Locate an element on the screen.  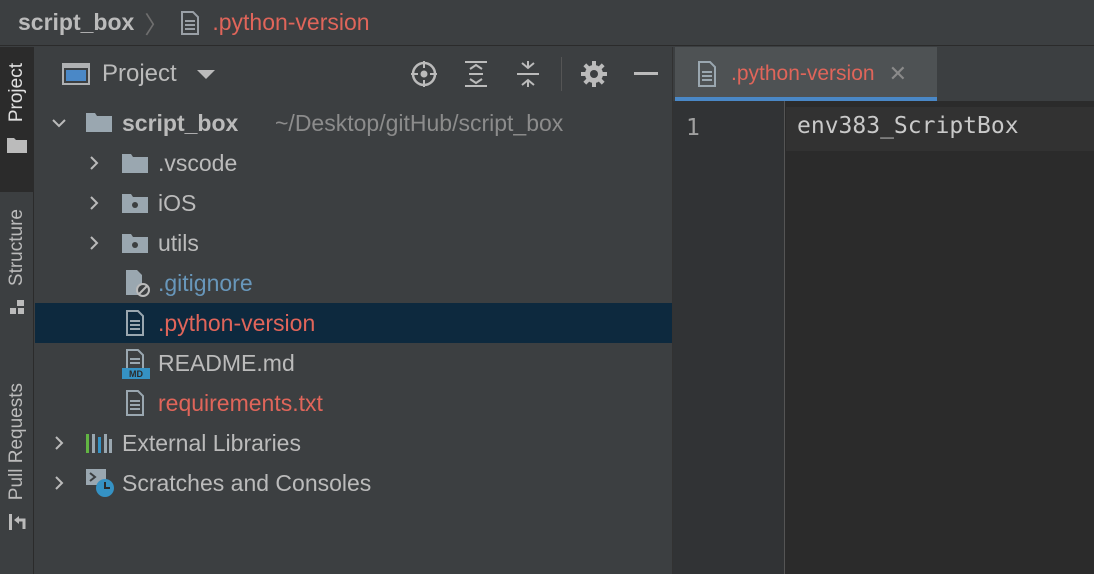
toolbar-divider is located at coordinates (561, 74).